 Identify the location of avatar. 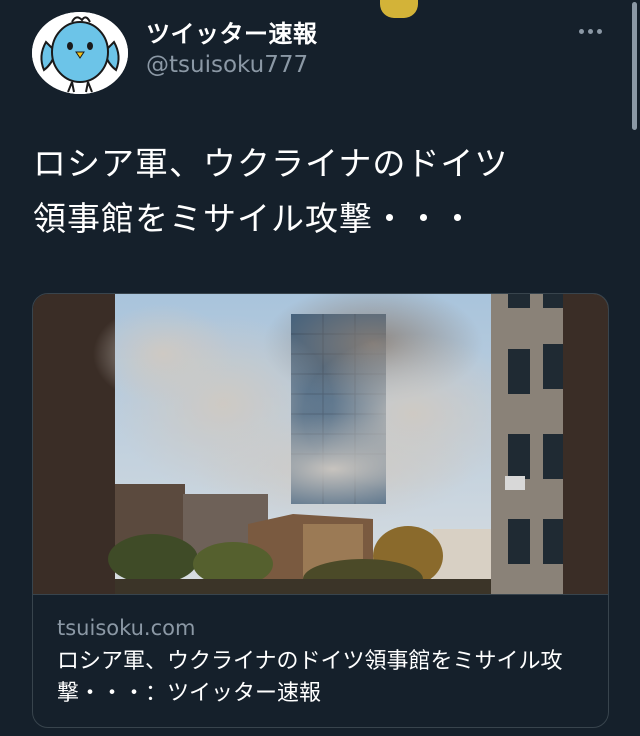
(80, 53).